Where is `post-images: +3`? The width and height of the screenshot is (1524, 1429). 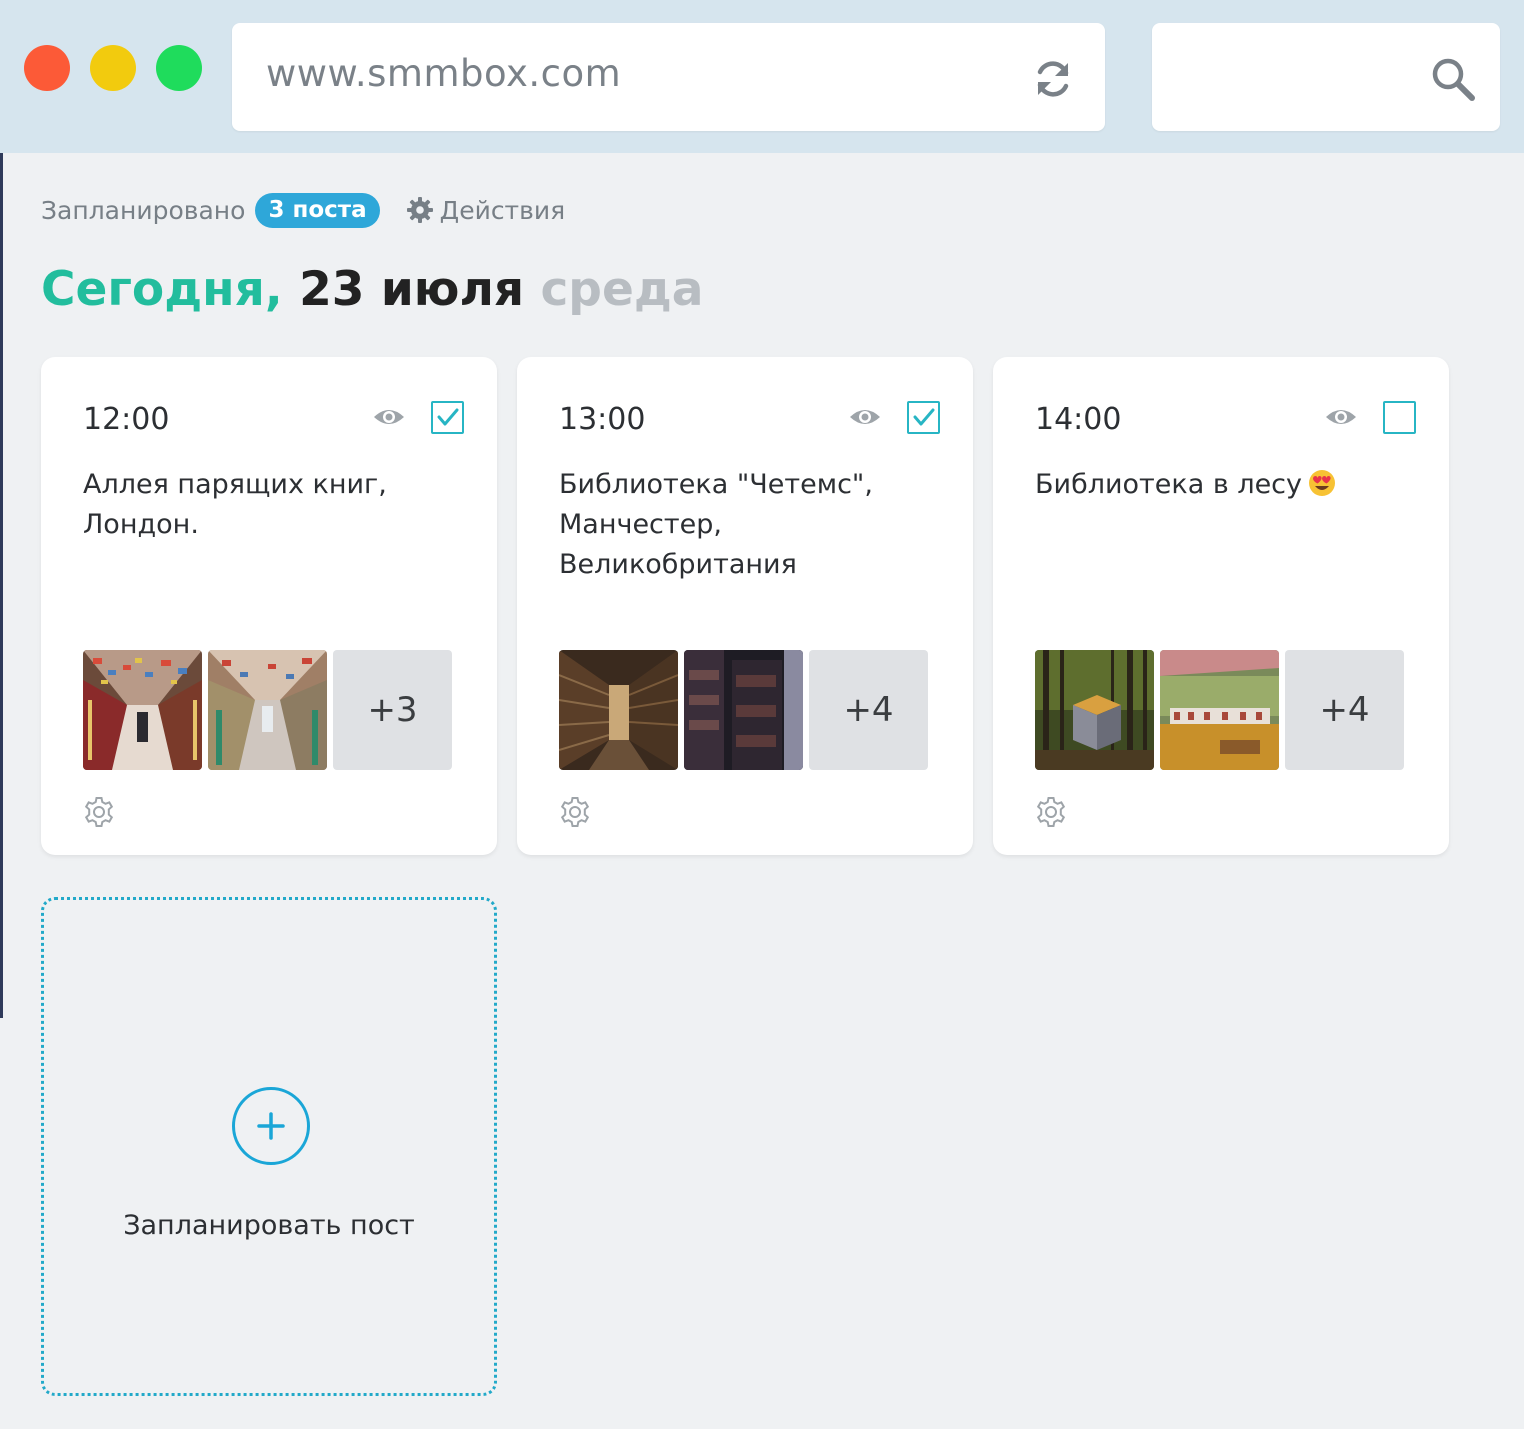 post-images: +3 is located at coordinates (267, 710).